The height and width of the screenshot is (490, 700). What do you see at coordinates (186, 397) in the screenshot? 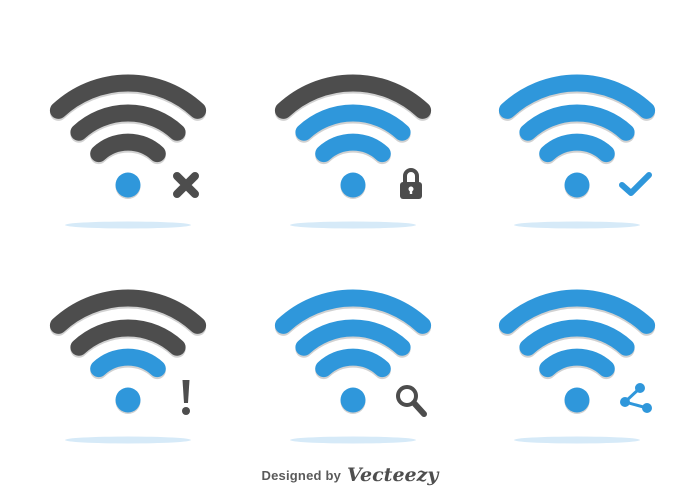
I see `exclamation-icon` at bounding box center [186, 397].